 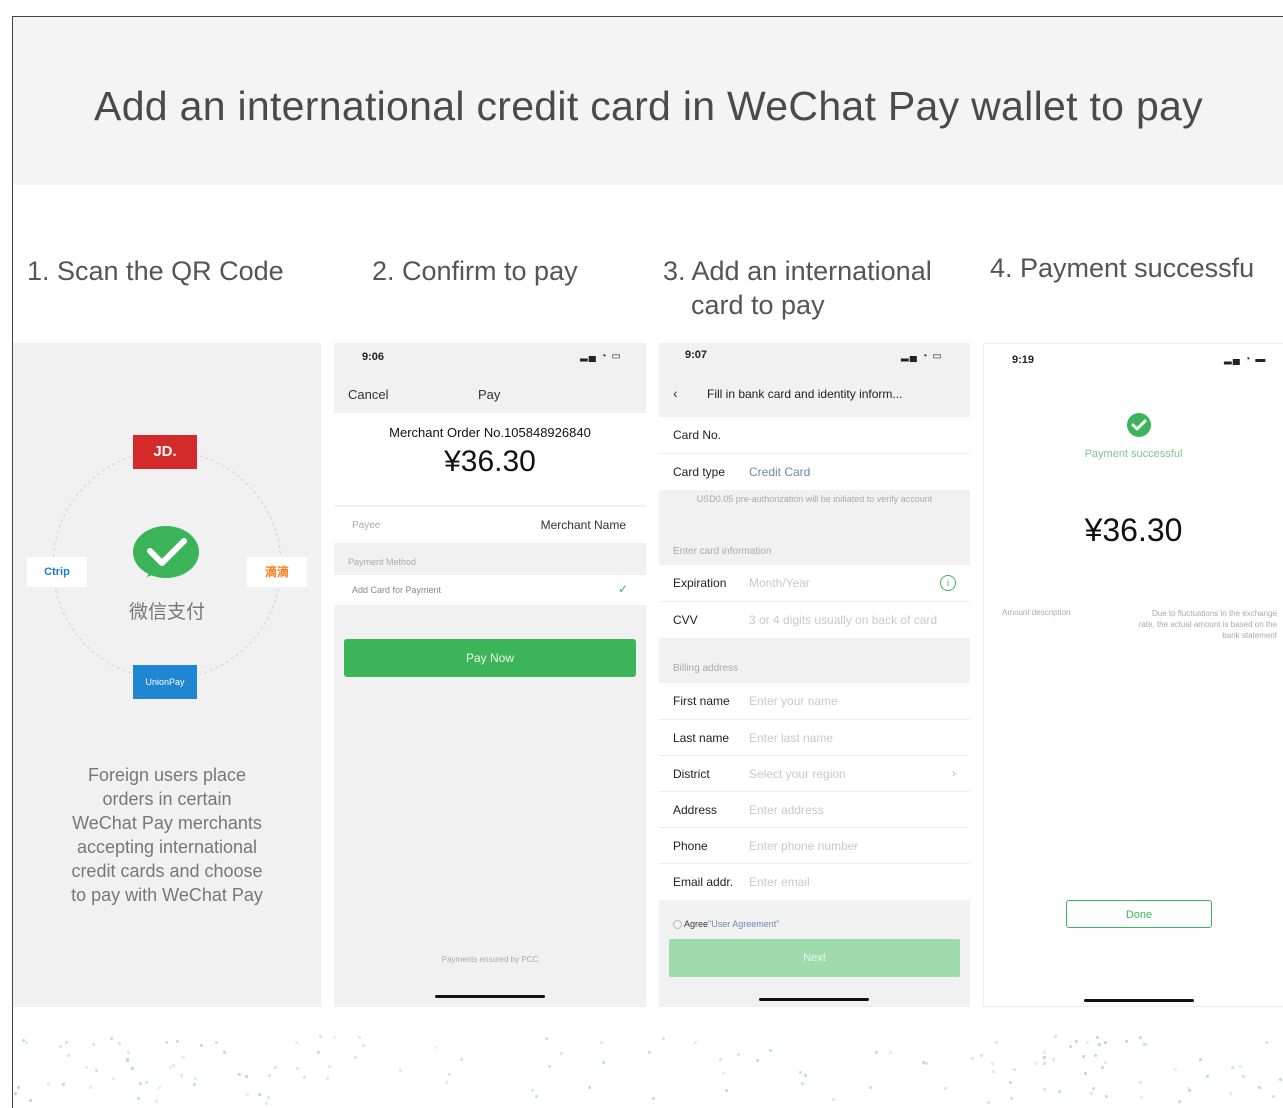 I want to click on step-1-title: 1. Scan the QR Code, so click(x=155, y=271).